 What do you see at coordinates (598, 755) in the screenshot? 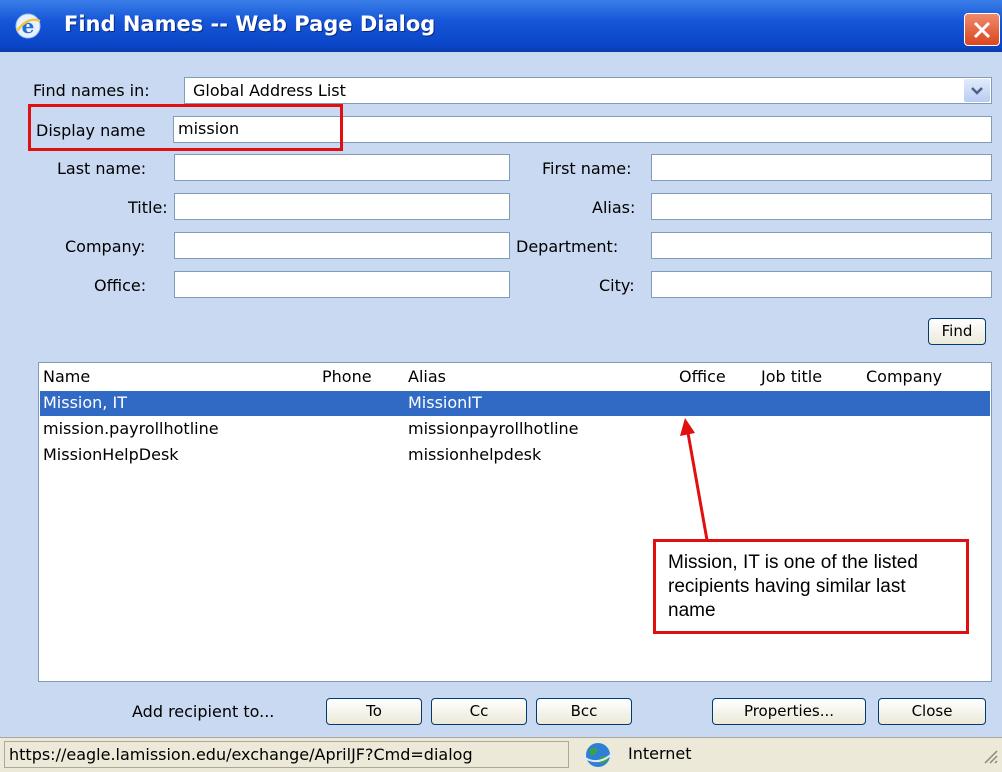
I see `globe-icon` at bounding box center [598, 755].